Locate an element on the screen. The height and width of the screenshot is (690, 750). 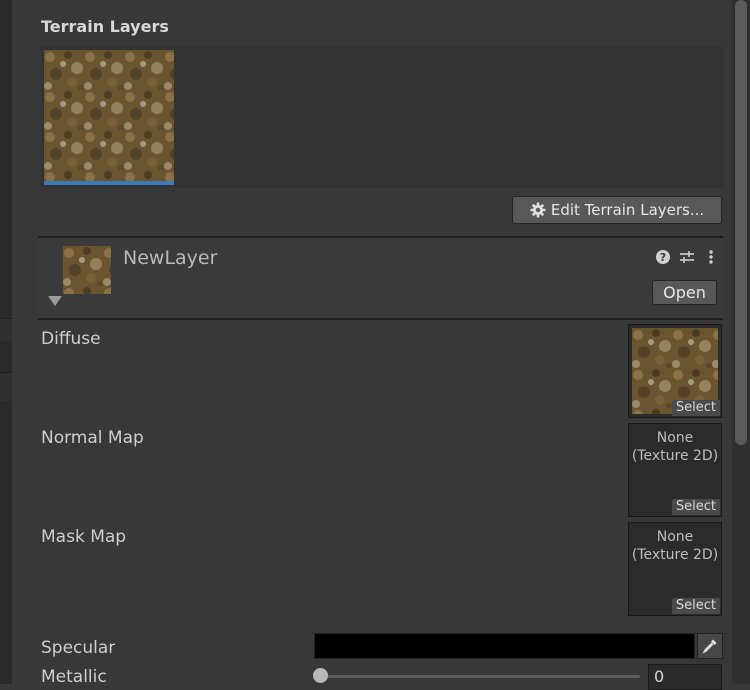
mask-map-texture-slot: None (Texture 2D) Select is located at coordinates (675, 569).